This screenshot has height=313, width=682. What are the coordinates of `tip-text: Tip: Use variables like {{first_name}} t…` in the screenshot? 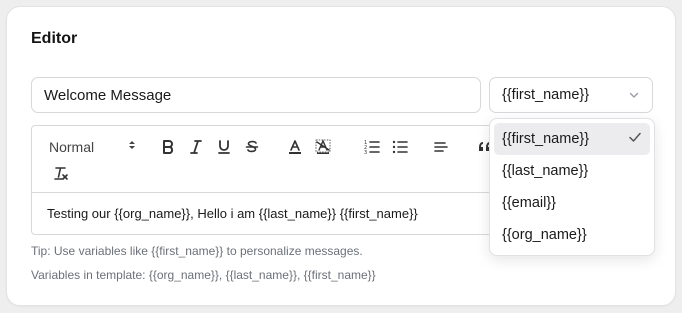 It's located at (197, 251).